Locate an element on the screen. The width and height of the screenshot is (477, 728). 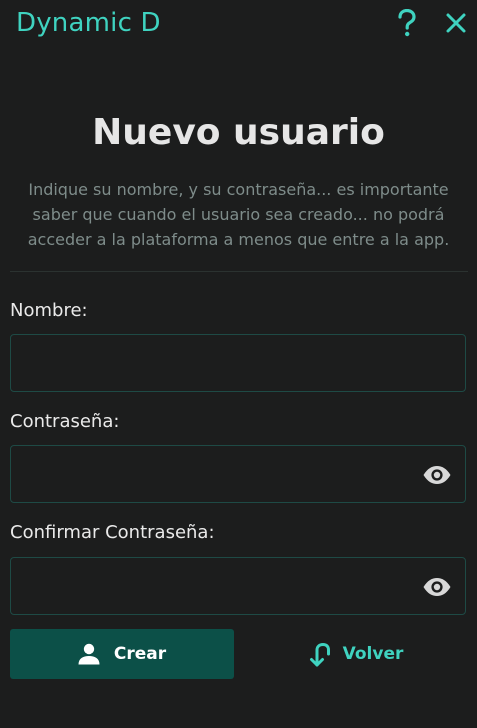
password-visibility-toggle is located at coordinates (437, 475).